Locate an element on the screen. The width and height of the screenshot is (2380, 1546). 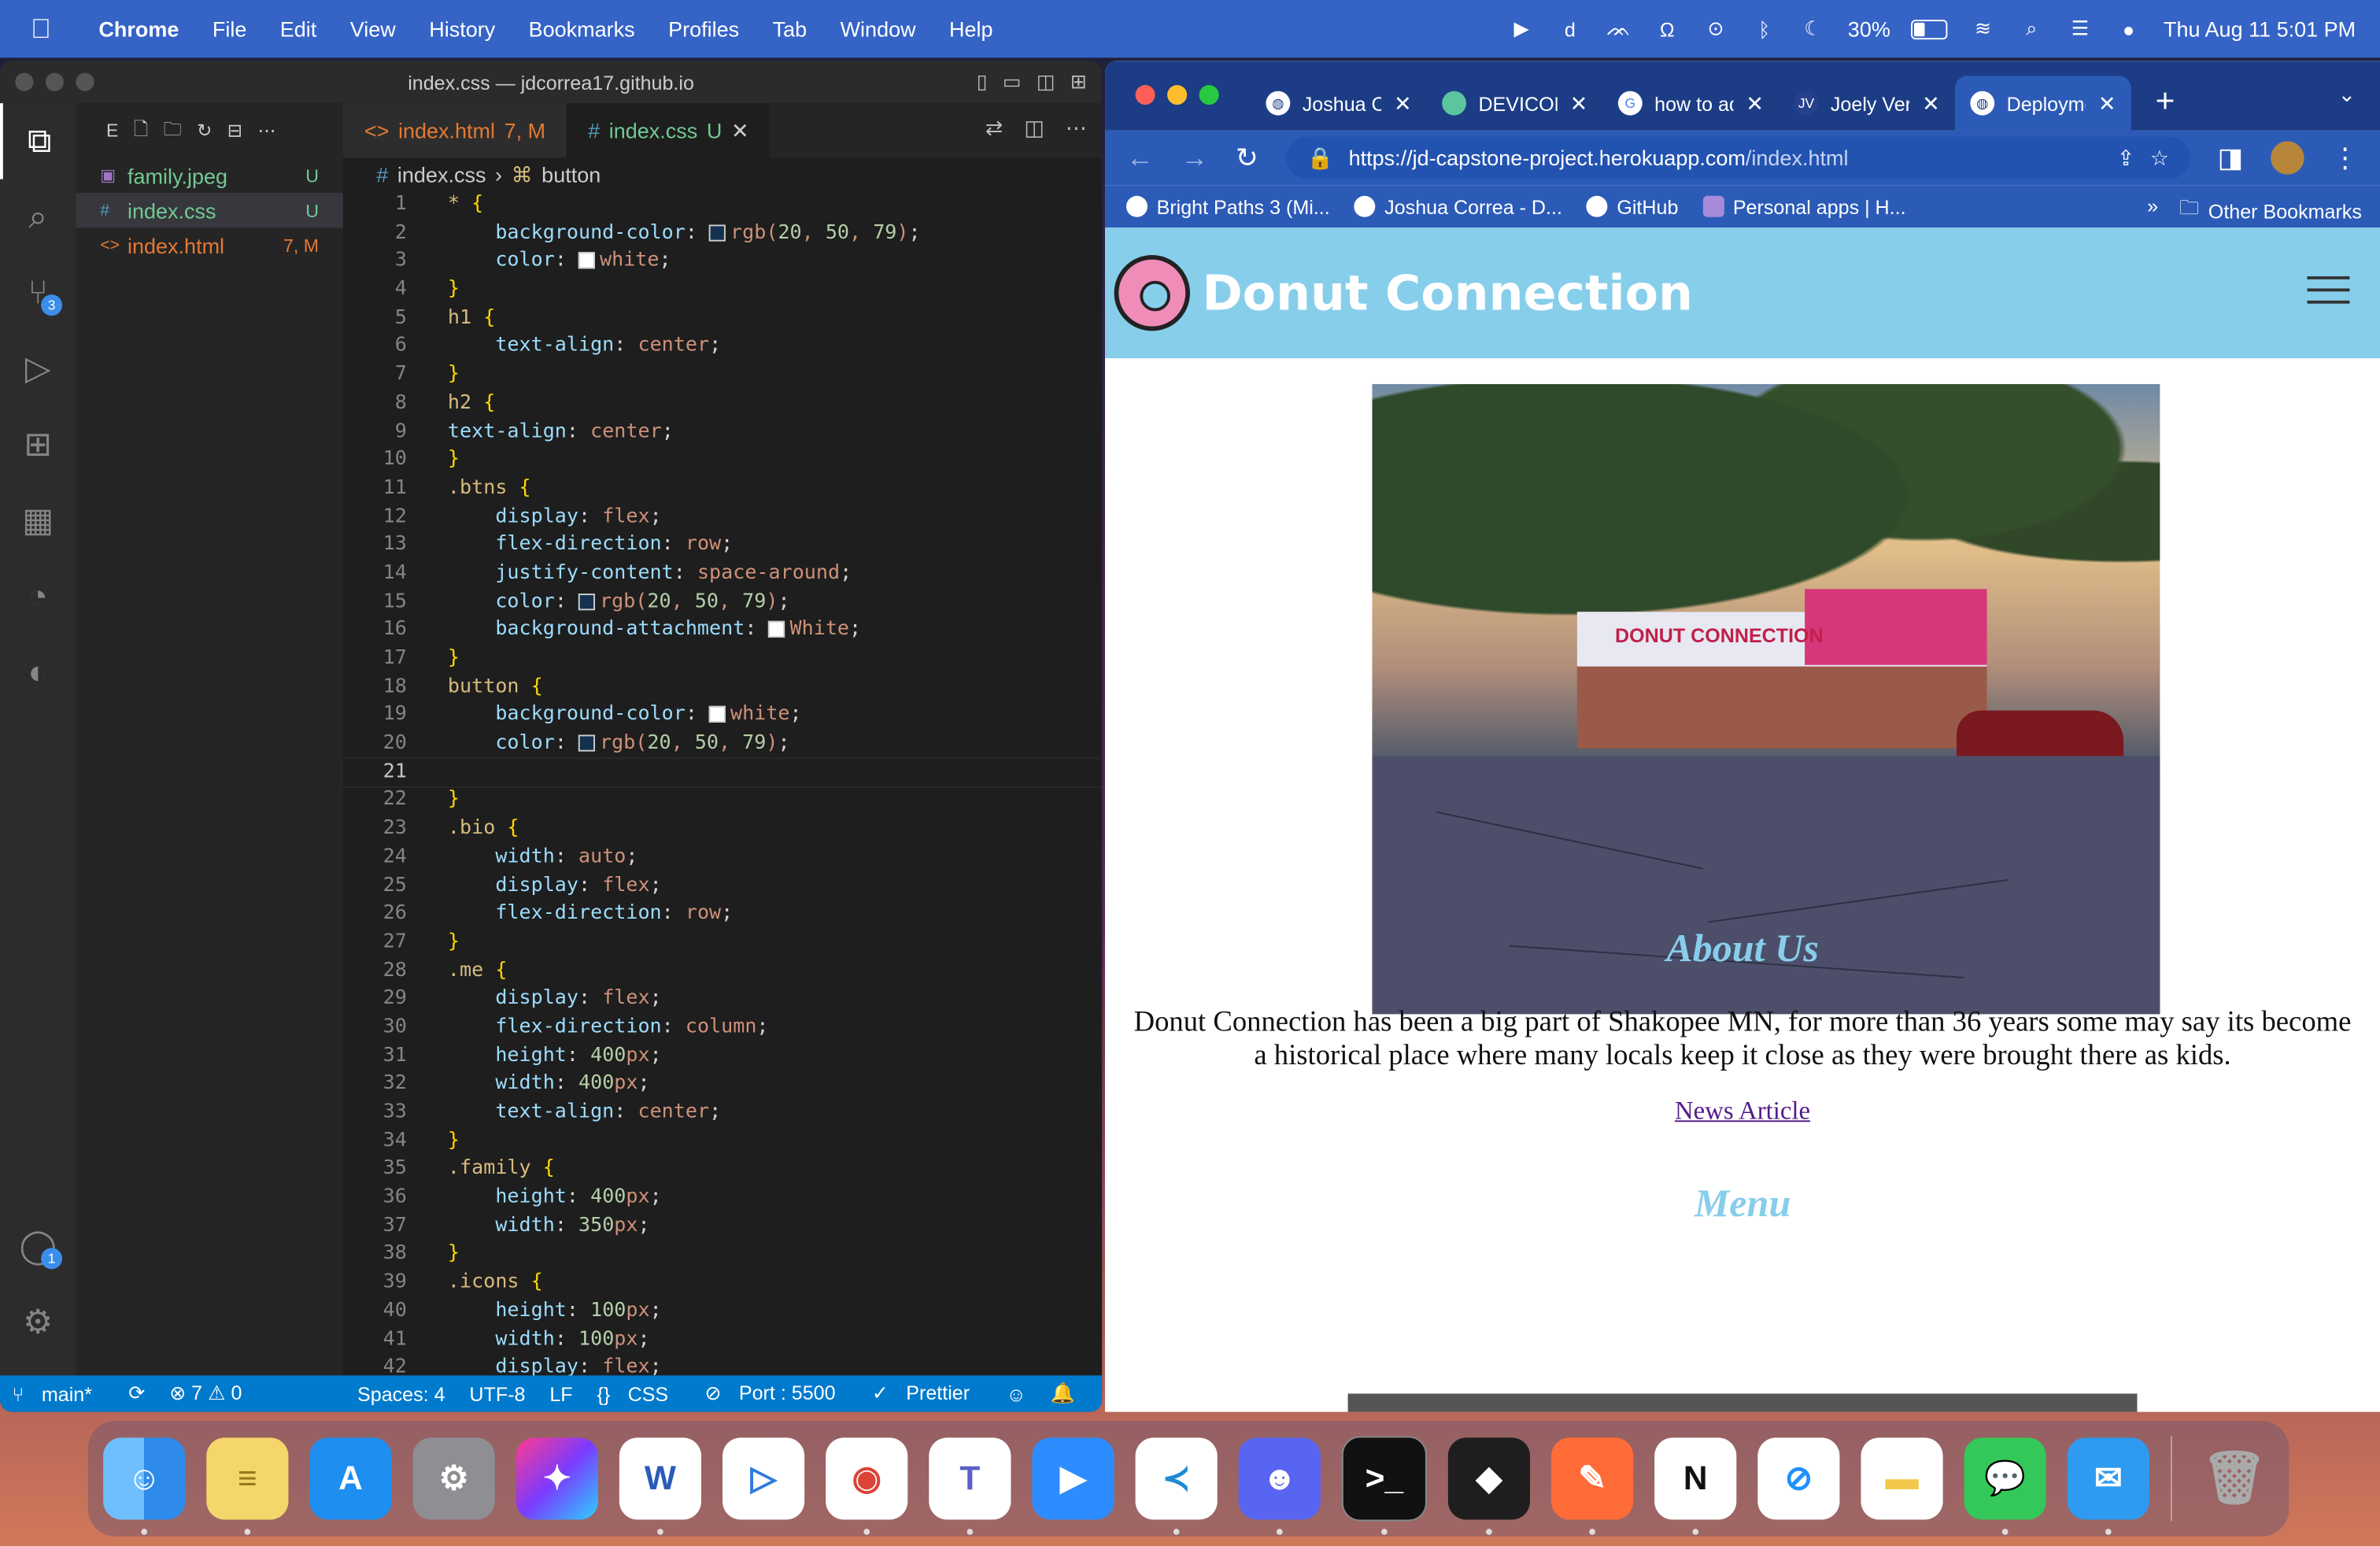
browser-tab: ◍ Joshua C ✕ is located at coordinates (1339, 103).